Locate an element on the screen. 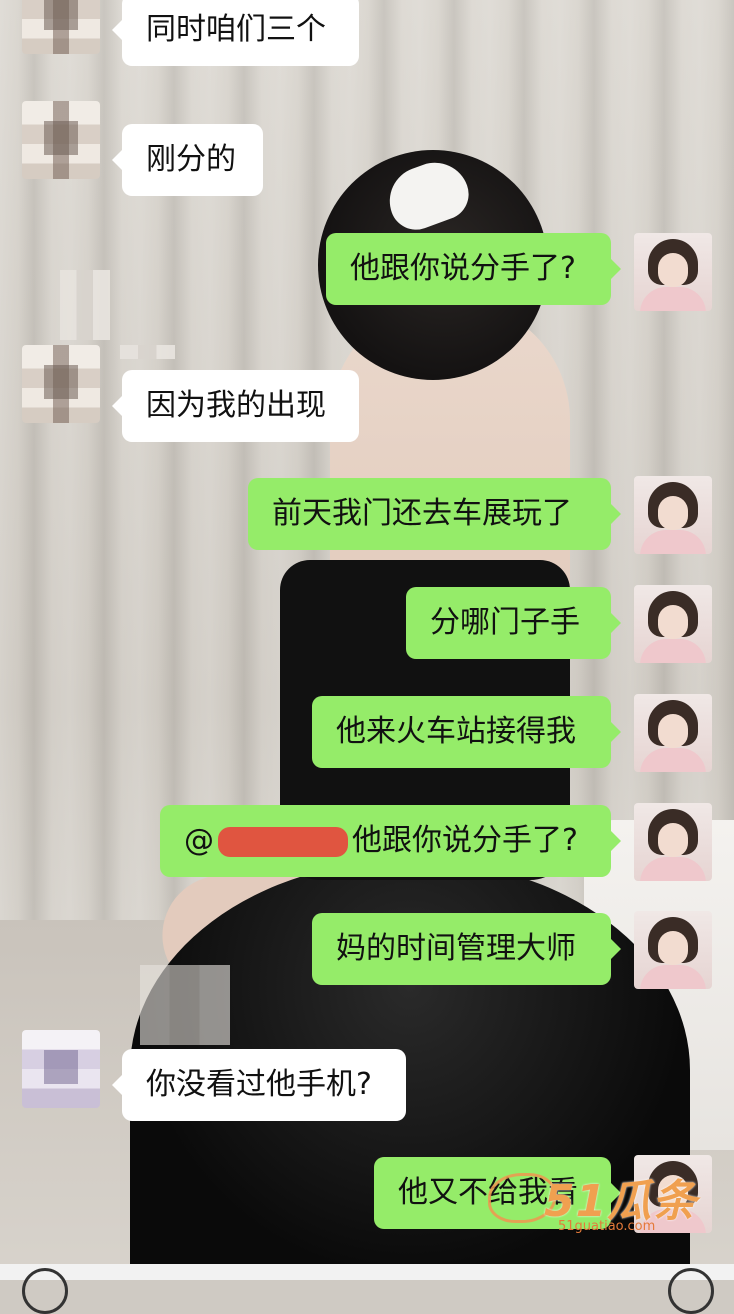 This screenshot has width=734, height=1314. message-text: 前天我门还去车展玩了 is located at coordinates (422, 513).